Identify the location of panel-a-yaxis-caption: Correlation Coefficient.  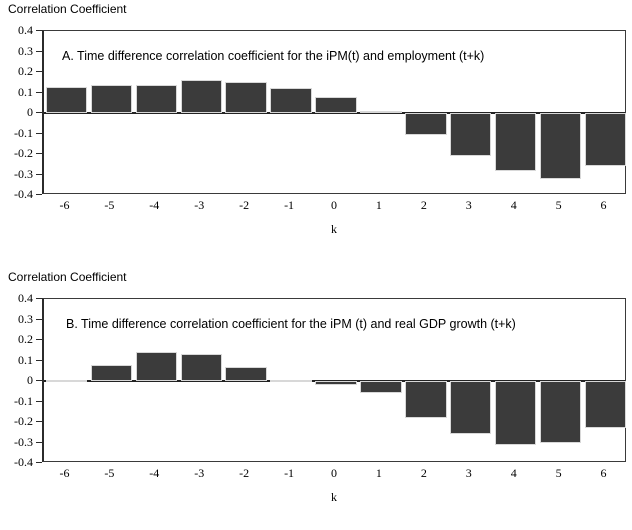
(67, 9).